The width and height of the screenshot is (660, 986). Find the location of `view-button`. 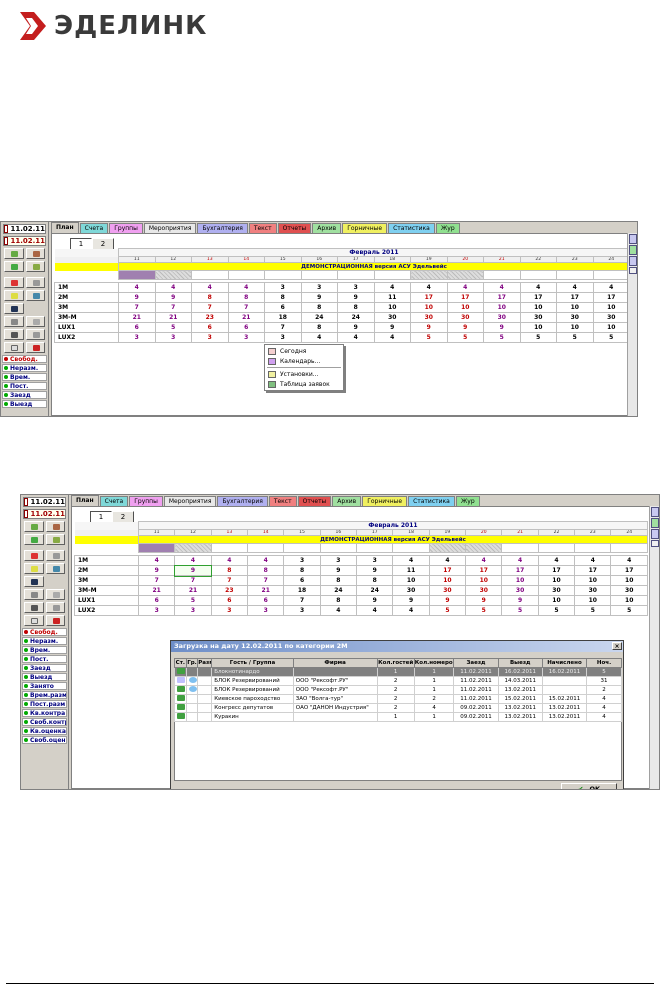

view-button is located at coordinates (34, 581).